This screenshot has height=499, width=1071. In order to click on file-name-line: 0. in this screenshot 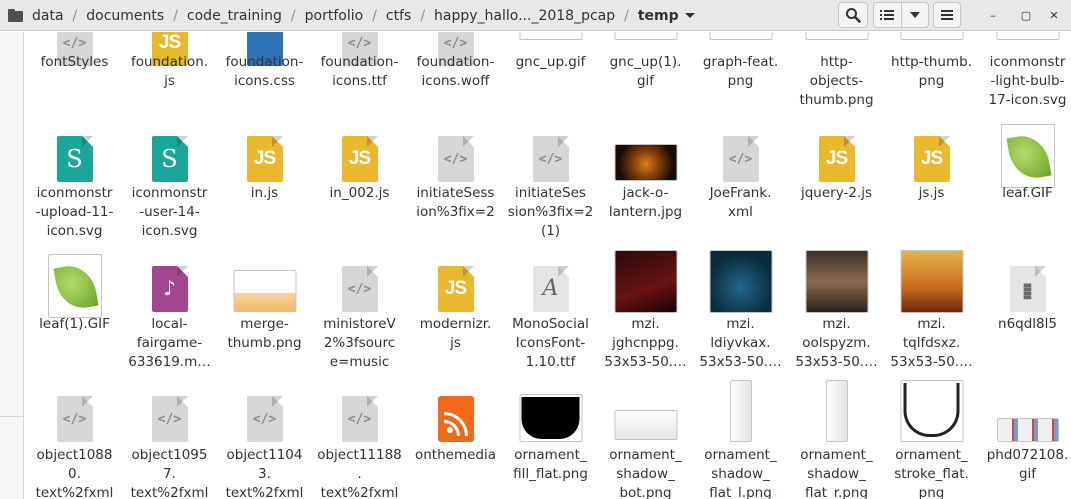, I will do `click(74, 474)`.